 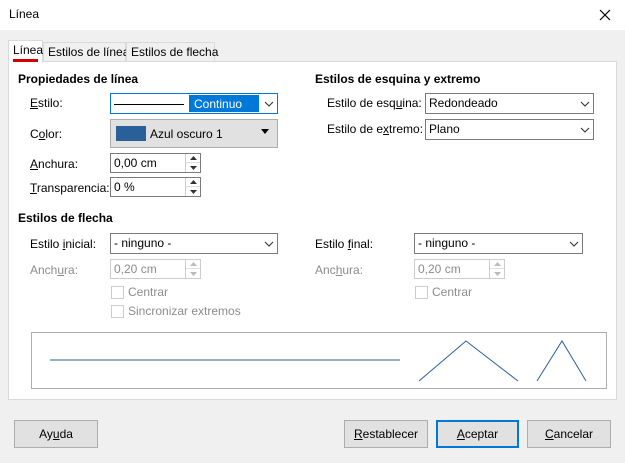 I want to click on reset-button: Restablecer, so click(x=386, y=434).